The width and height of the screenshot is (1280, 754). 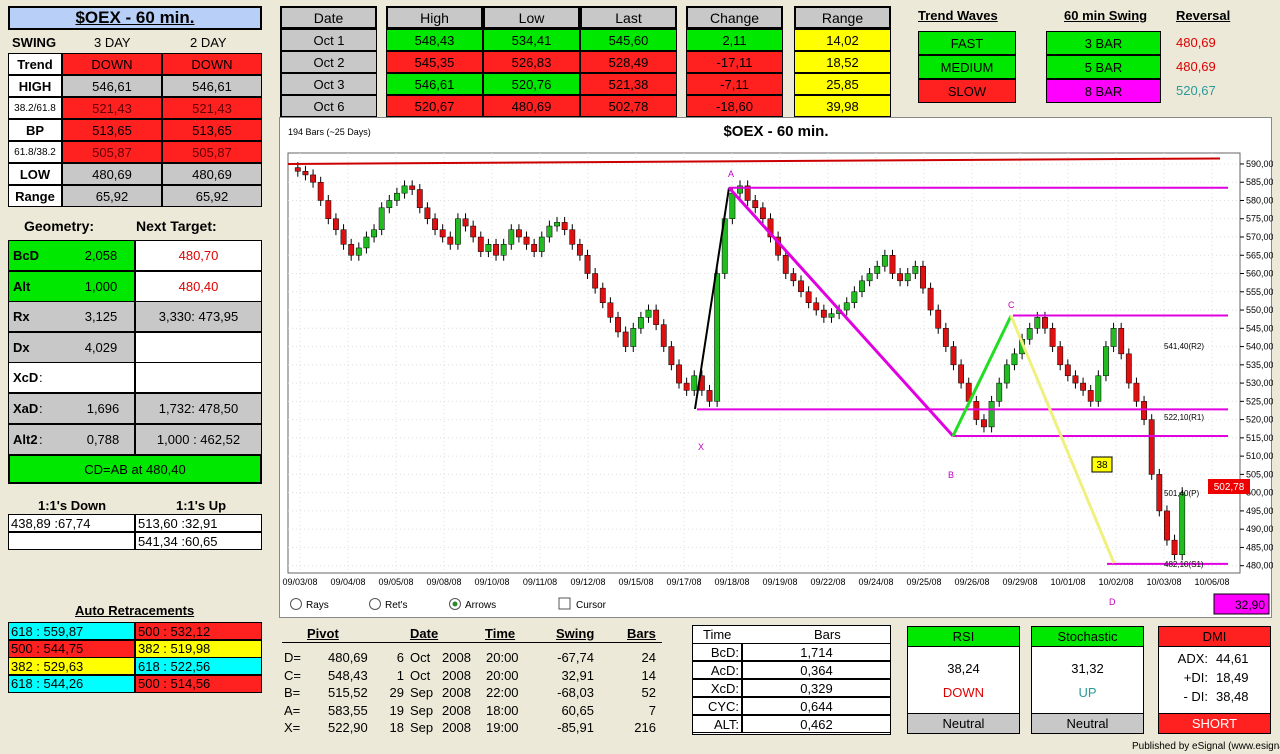 What do you see at coordinates (101, 317) in the screenshot?
I see `geometry-value: 3,125` at bounding box center [101, 317].